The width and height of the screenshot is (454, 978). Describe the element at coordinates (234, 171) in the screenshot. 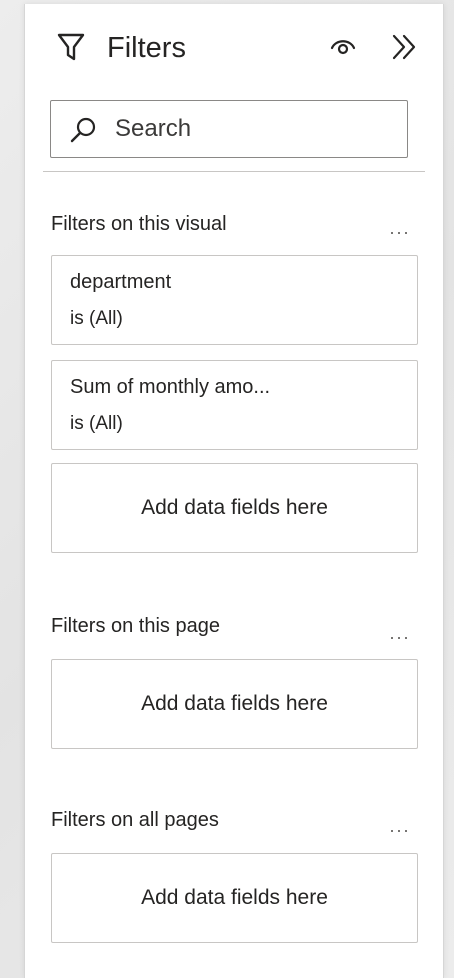

I see `header-divider` at that location.